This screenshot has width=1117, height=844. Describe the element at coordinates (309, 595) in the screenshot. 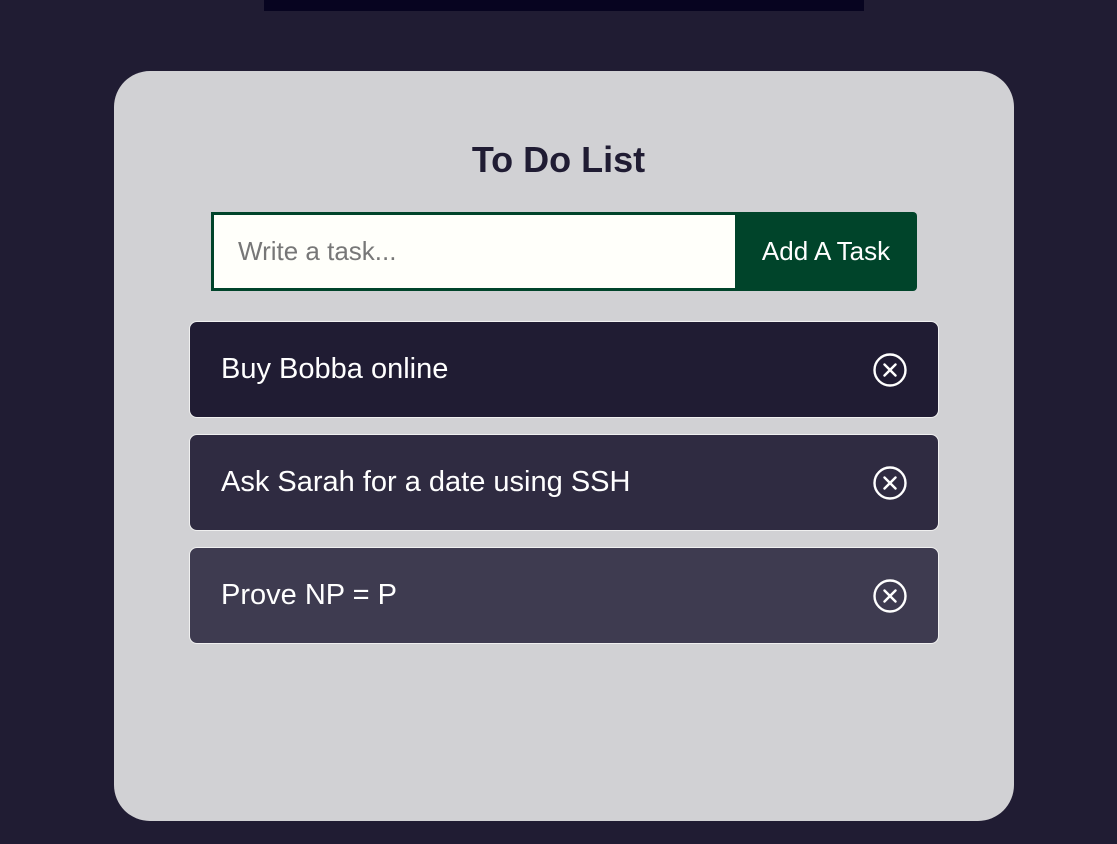

I see `task-label: Prove NP = P` at that location.